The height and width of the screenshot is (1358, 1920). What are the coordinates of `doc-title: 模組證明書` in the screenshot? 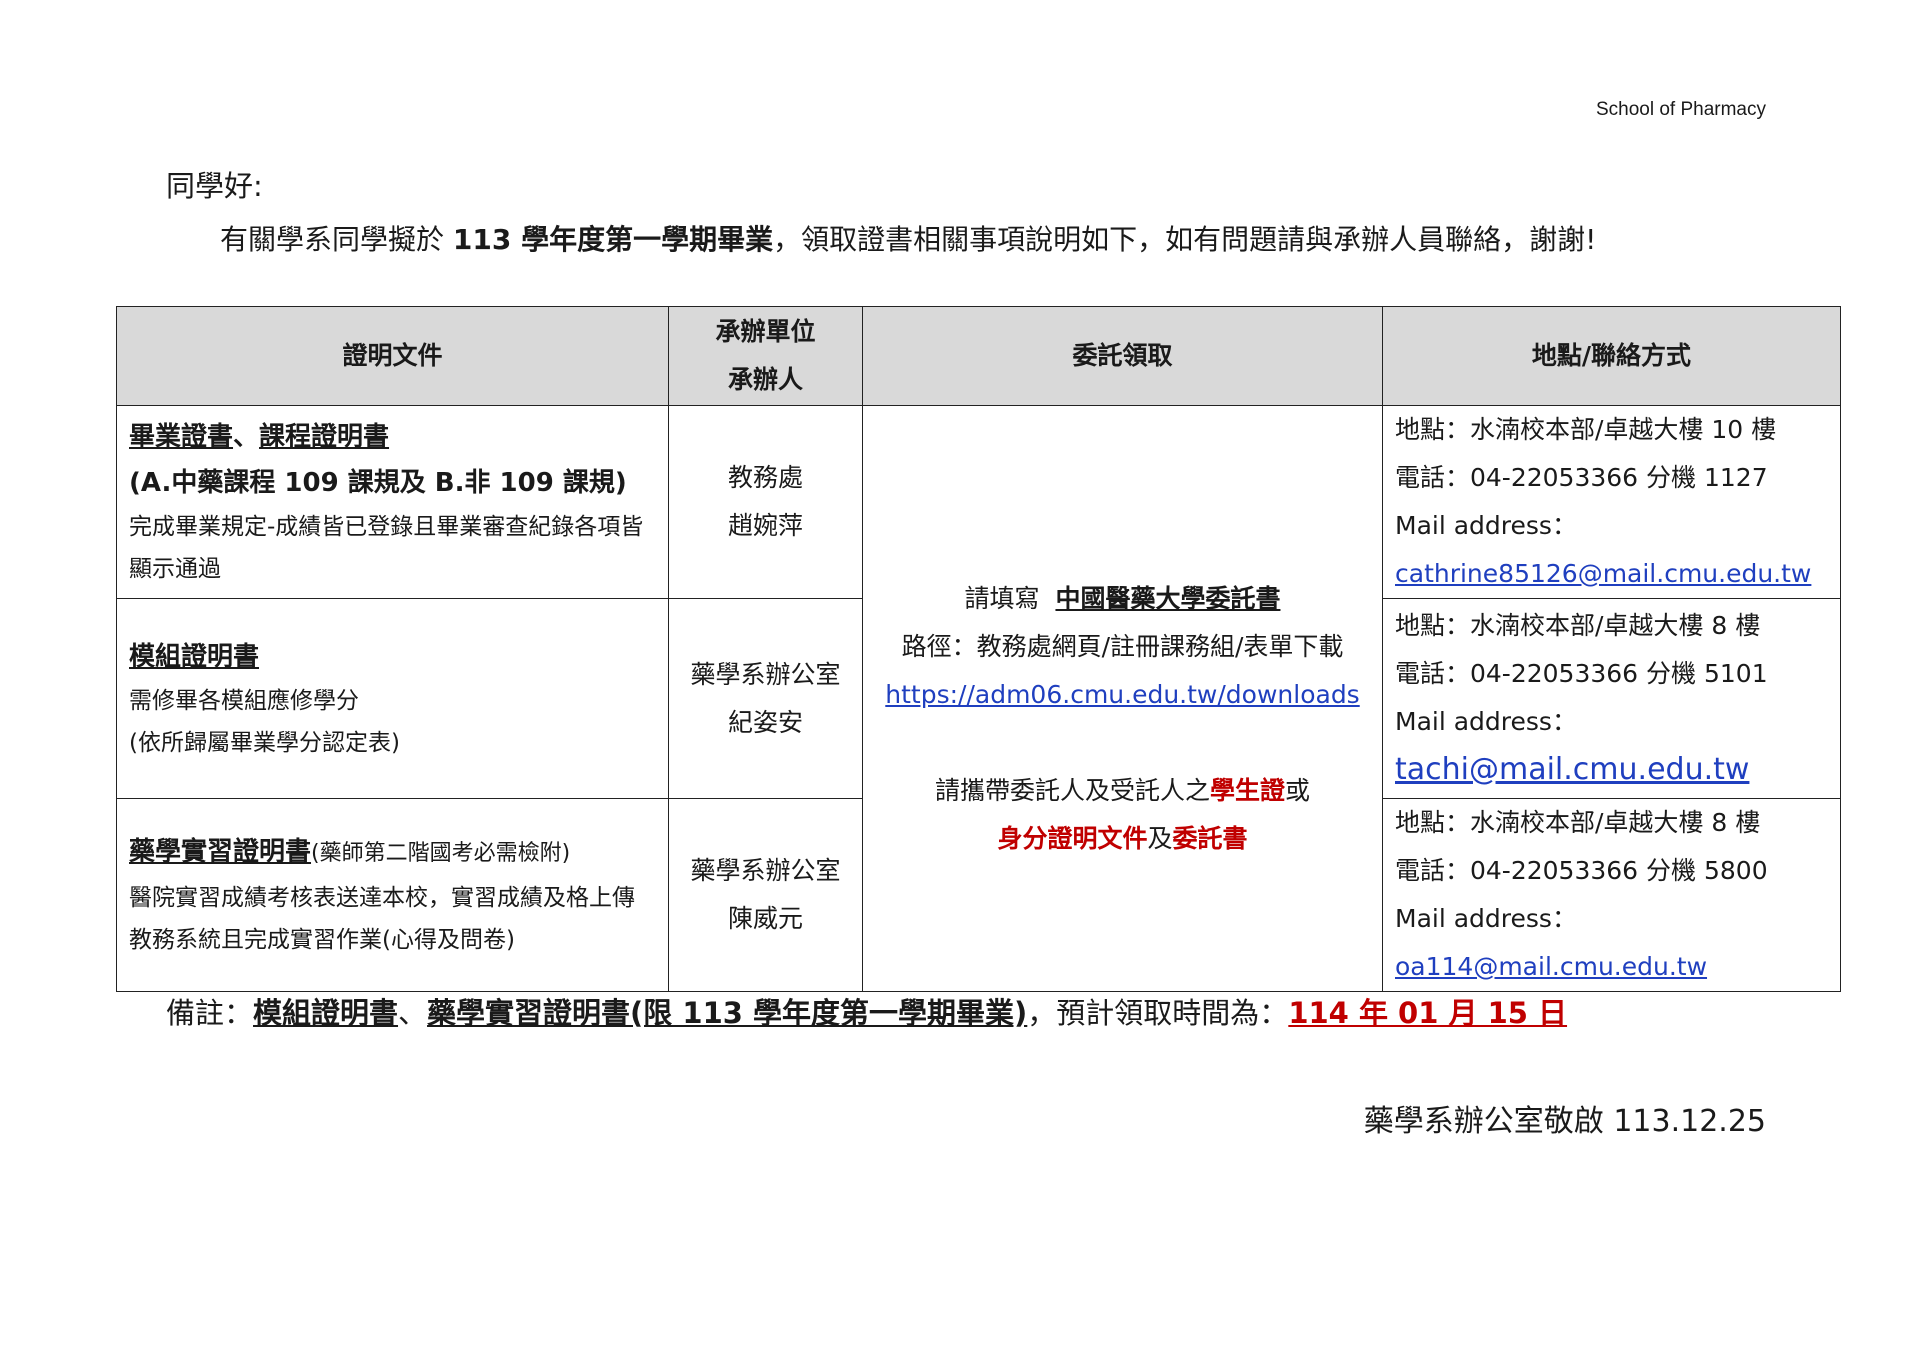 It's located at (194, 656).